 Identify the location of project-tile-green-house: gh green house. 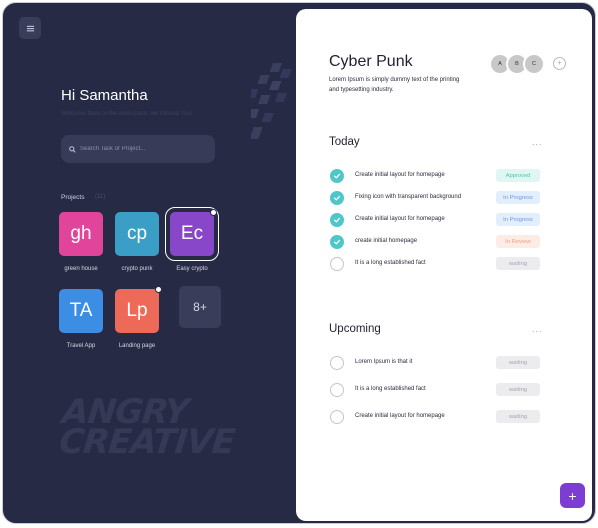
(81, 242).